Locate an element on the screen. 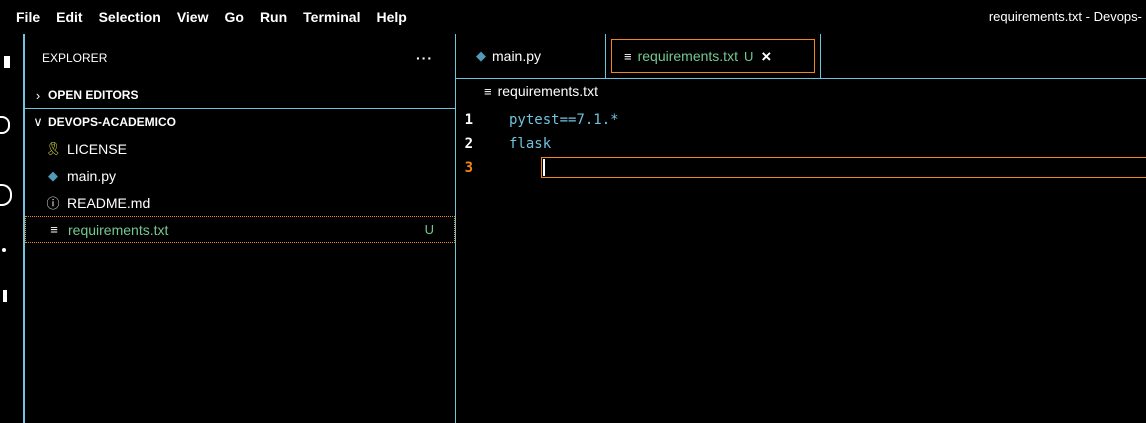  menu-run: Run is located at coordinates (273, 17).